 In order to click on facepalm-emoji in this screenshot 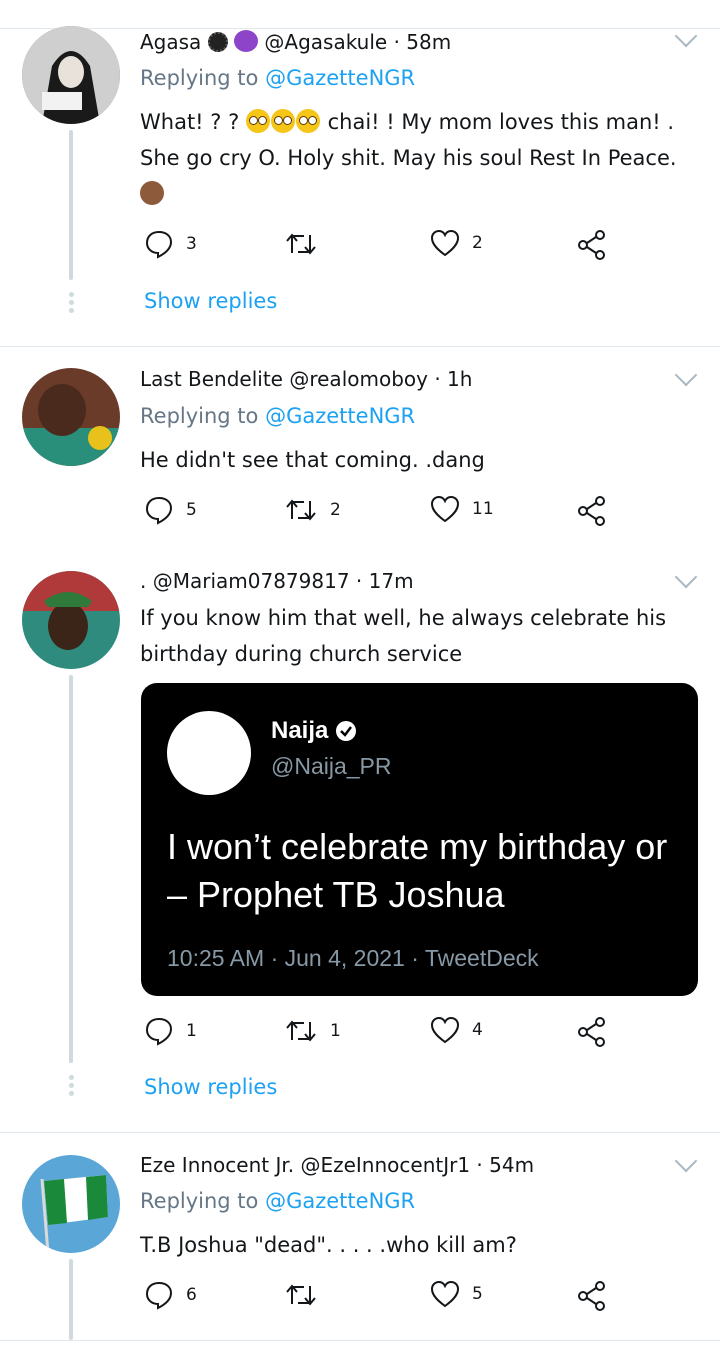, I will do `click(152, 193)`.